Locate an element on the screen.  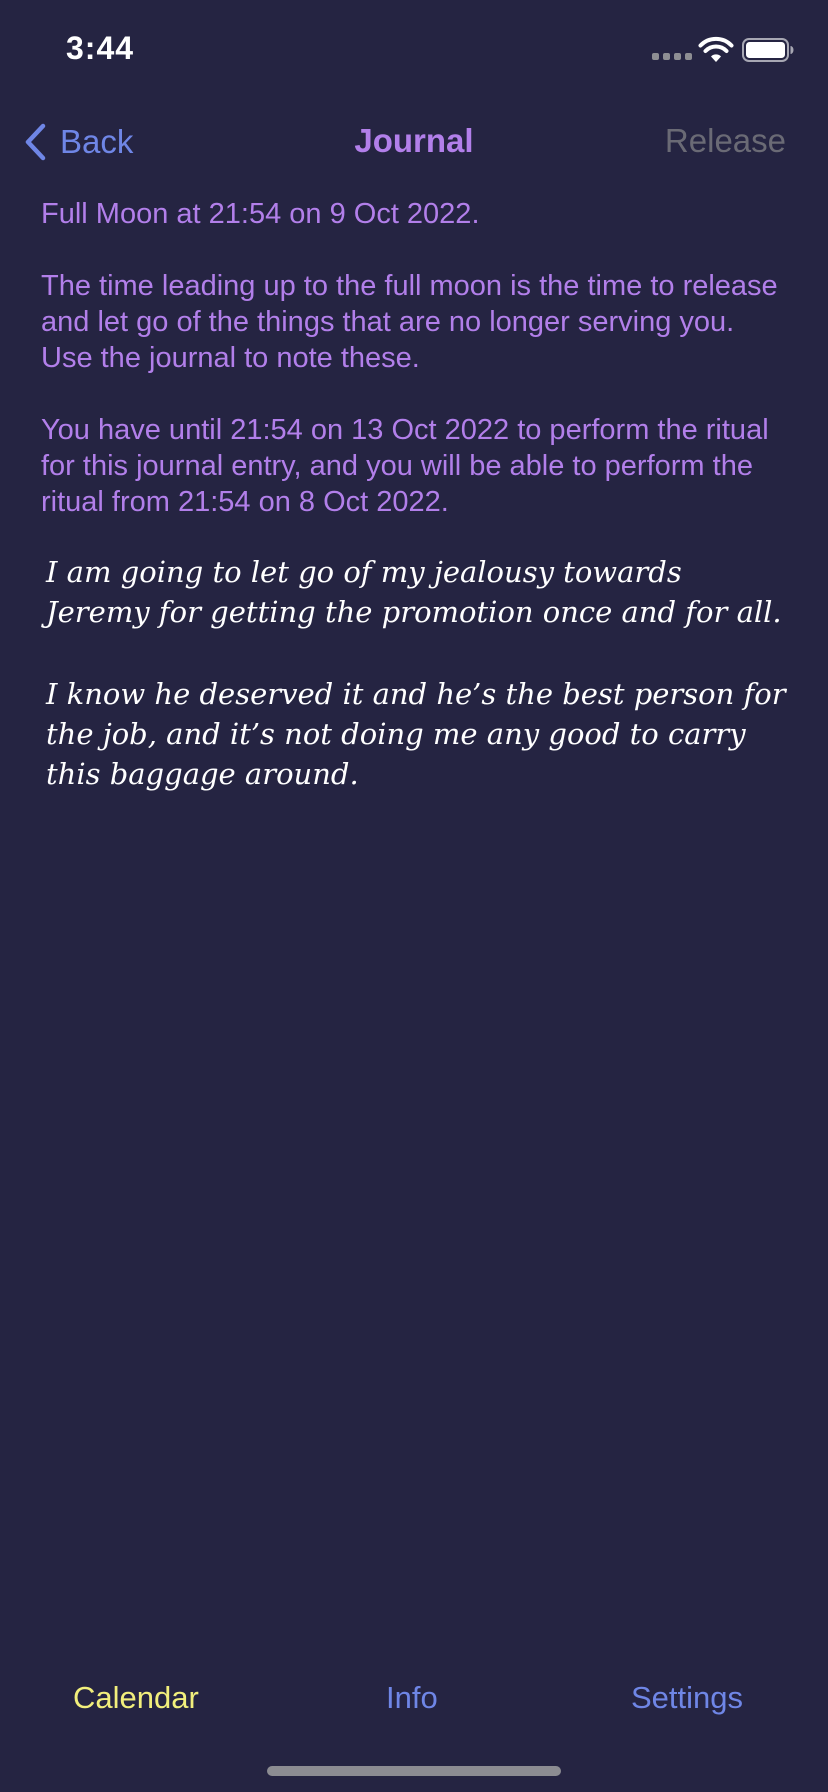
cellular-signal-icon is located at coordinates (673, 57).